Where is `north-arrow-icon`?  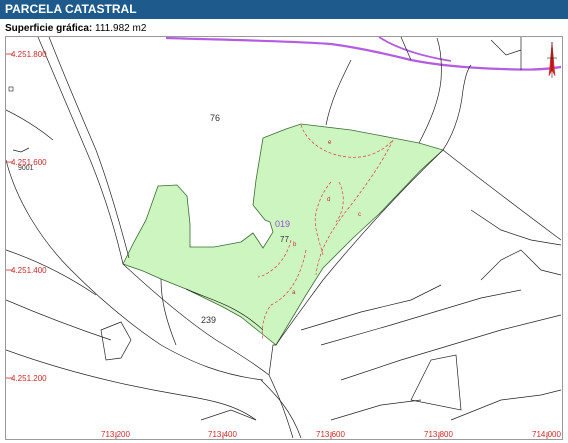 north-arrow-icon is located at coordinates (552, 59).